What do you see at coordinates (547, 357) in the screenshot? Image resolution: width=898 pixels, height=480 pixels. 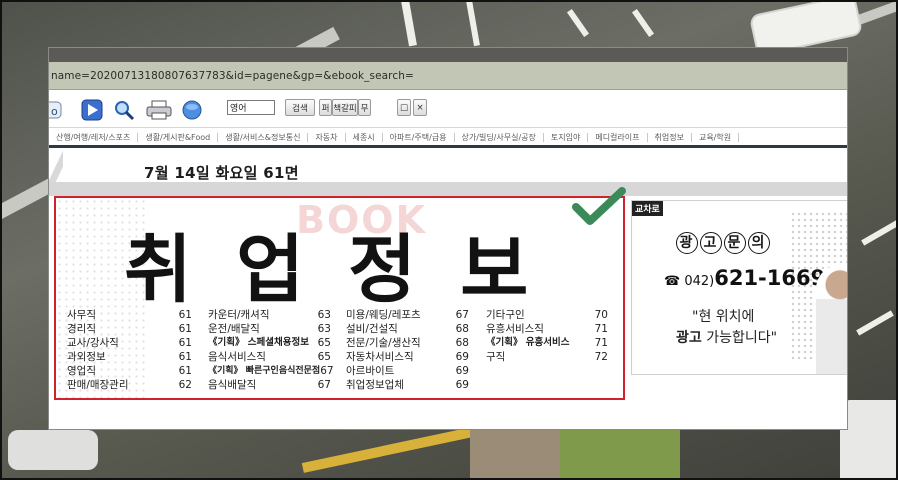 I see `job-category-row: 구직 72` at bounding box center [547, 357].